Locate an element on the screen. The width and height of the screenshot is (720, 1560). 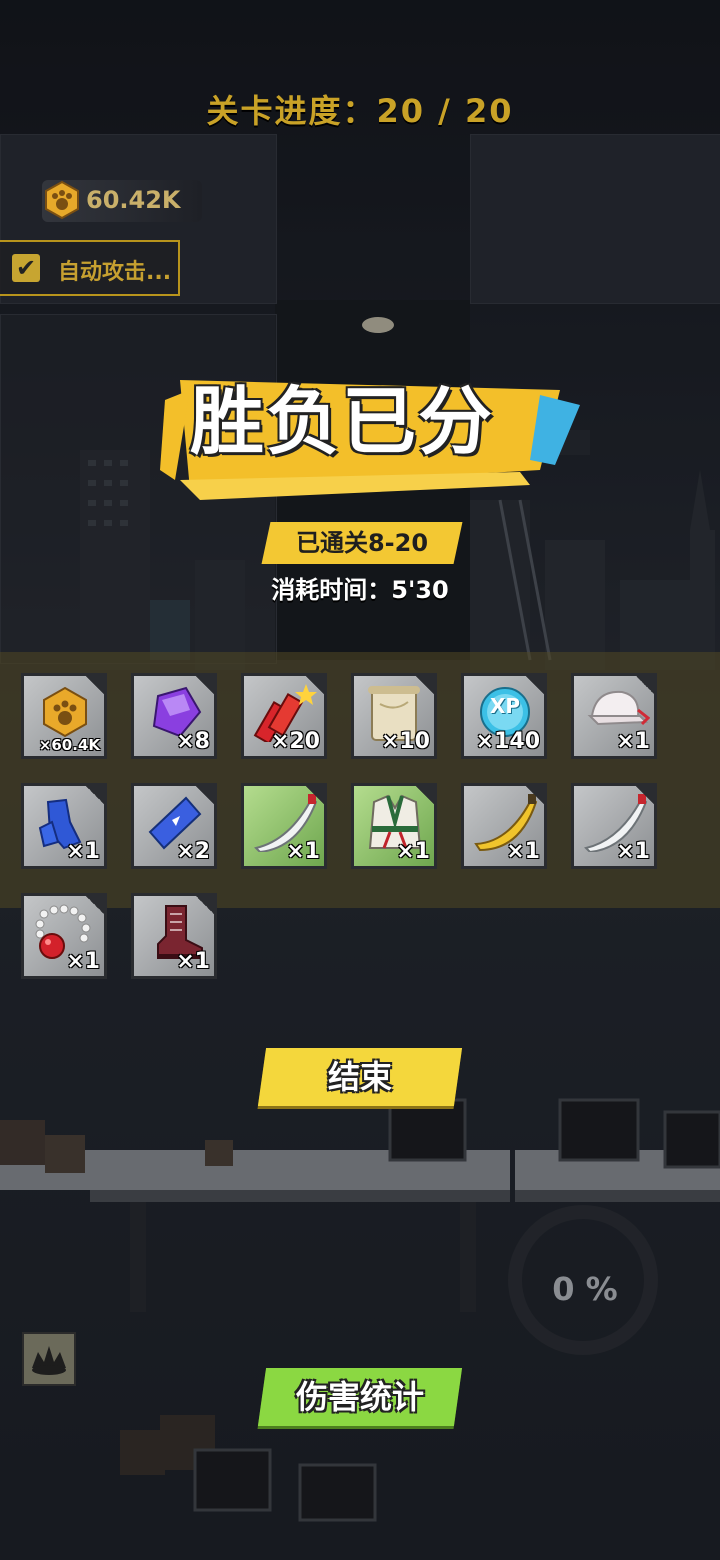
xp-badge-label: XP is located at coordinates (505, 706).